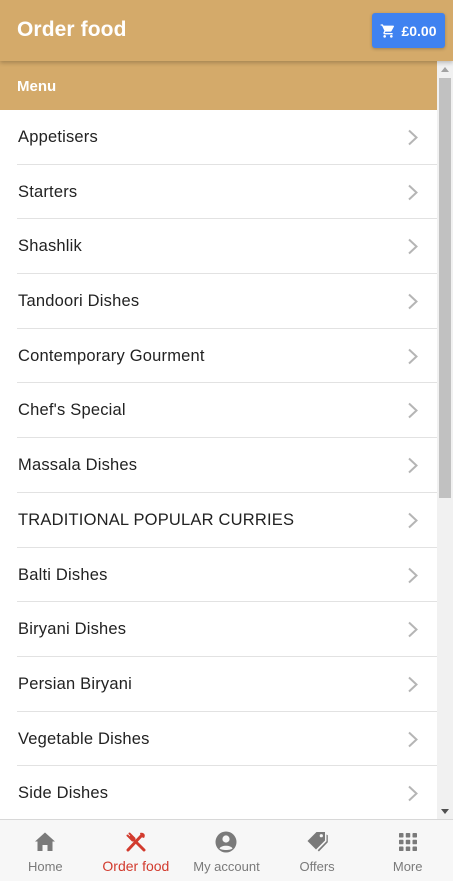 Image resolution: width=453 pixels, height=881 pixels. Describe the element at coordinates (72, 29) in the screenshot. I see `page-title: Order food` at that location.